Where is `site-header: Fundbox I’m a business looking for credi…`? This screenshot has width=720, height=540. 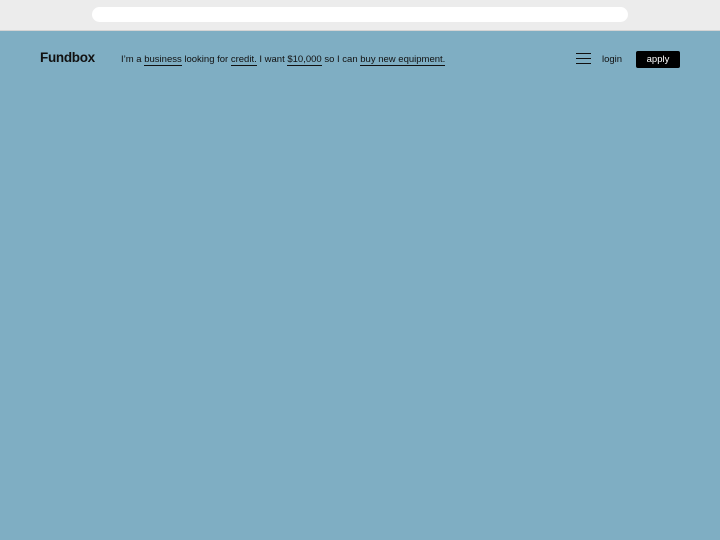
site-header: Fundbox I’m a business looking for credi… is located at coordinates (360, 60).